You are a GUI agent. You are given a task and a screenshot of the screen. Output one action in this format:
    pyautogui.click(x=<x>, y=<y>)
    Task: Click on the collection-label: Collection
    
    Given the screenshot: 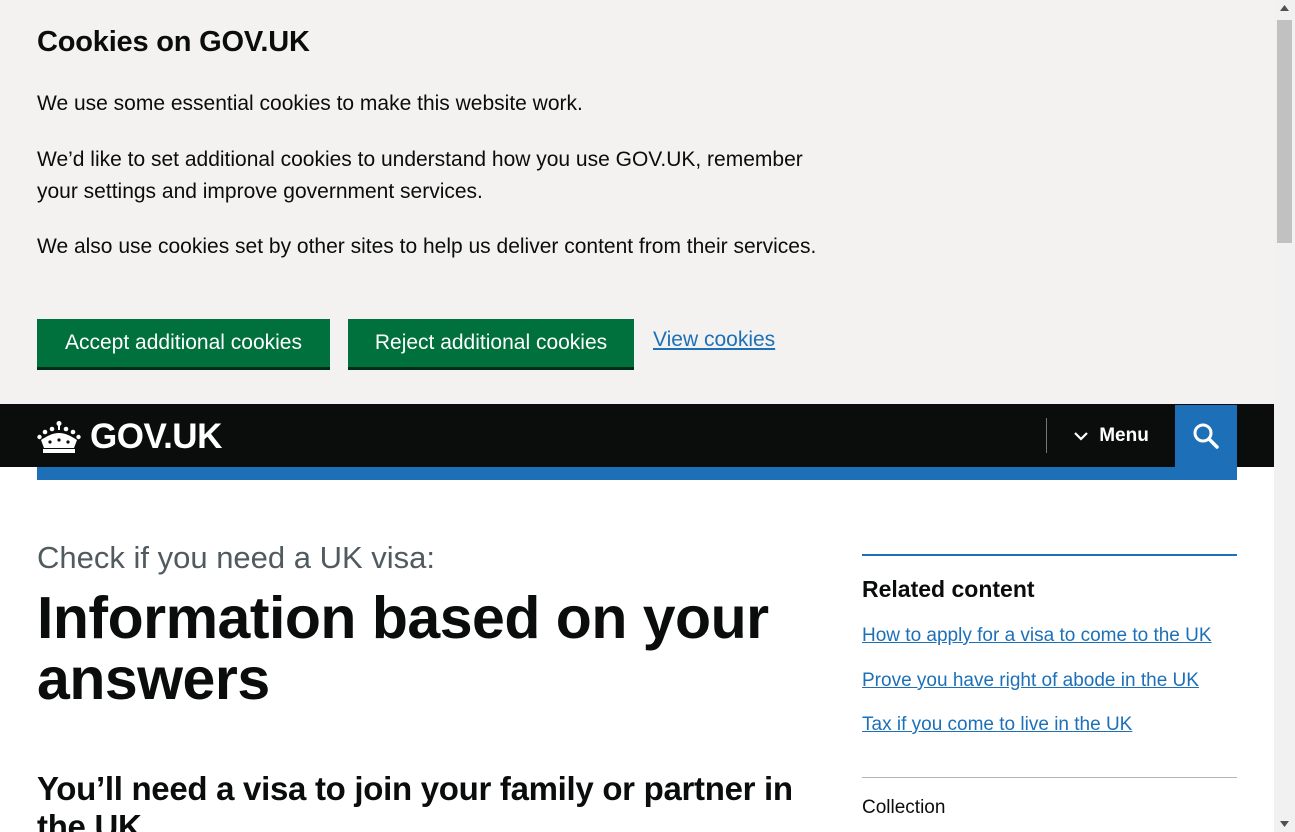 What is the action you would take?
    pyautogui.click(x=904, y=807)
    